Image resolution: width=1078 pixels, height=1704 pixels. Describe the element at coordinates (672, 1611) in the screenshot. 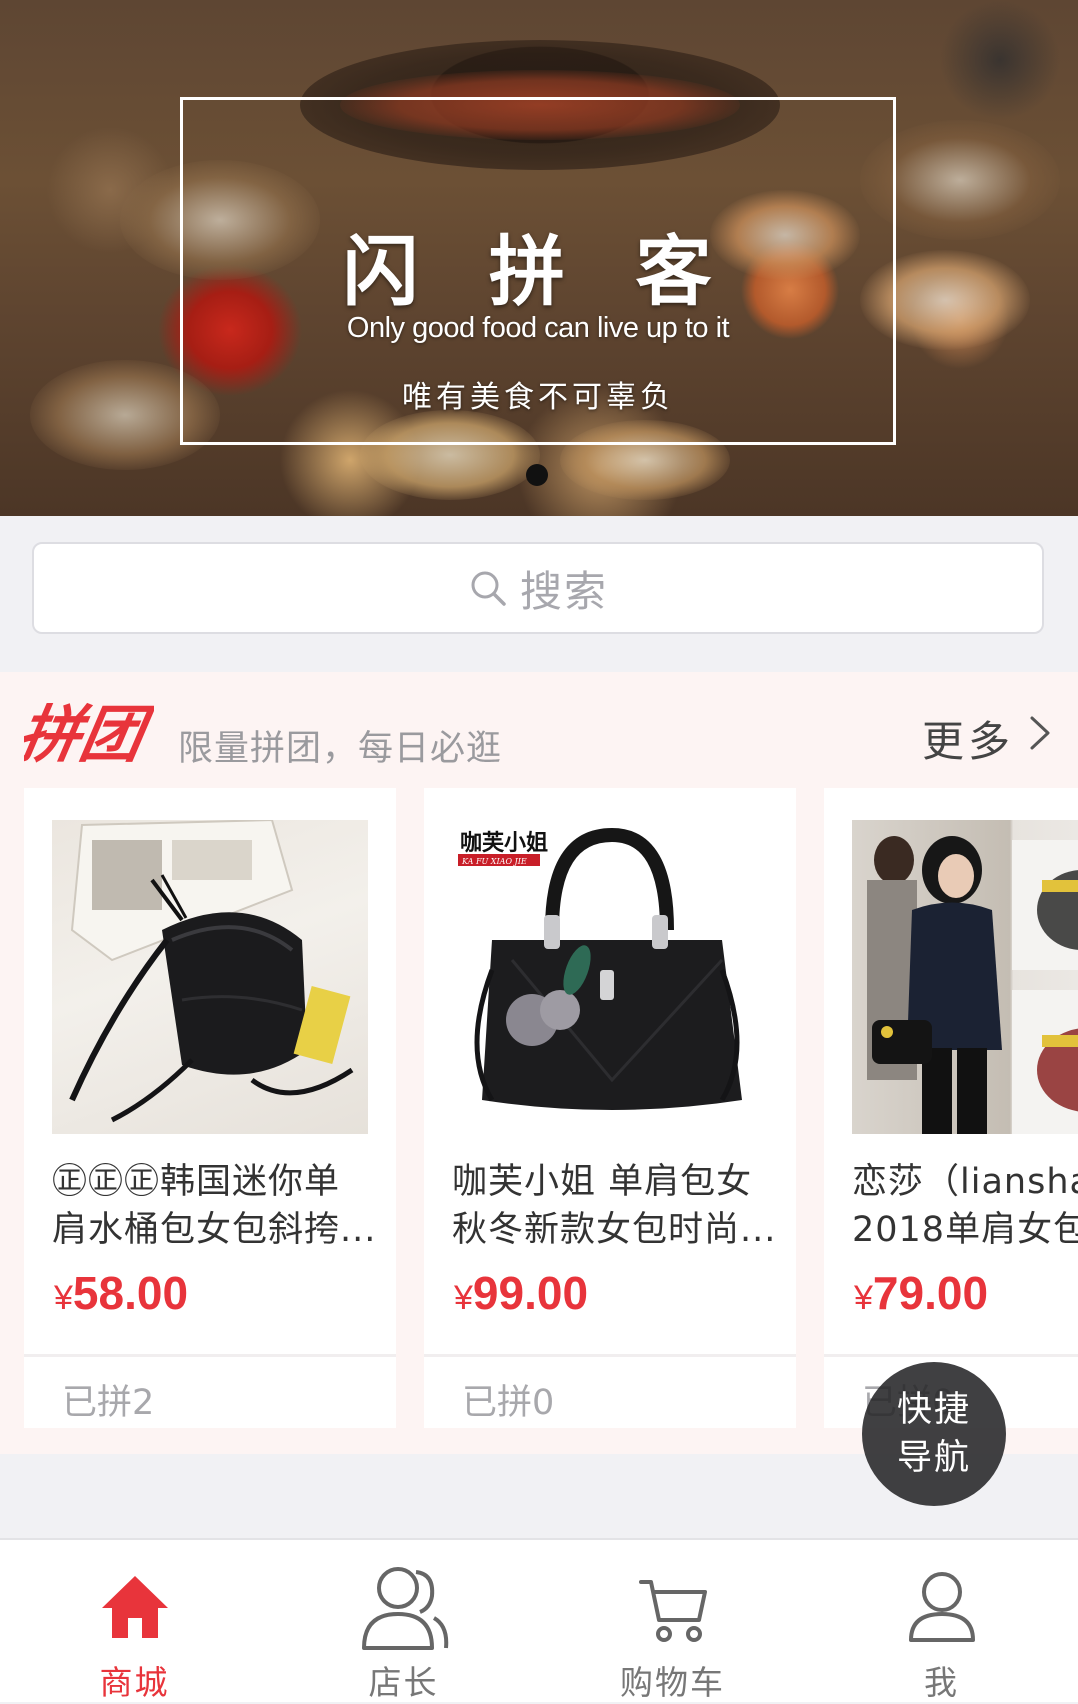

I see `cart-icon` at that location.